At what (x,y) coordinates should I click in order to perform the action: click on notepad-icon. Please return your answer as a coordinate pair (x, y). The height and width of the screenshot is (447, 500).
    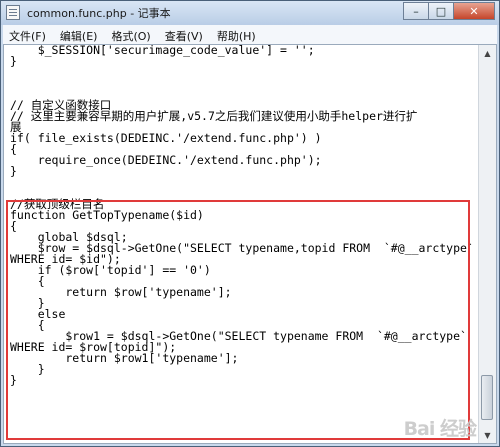
    Looking at the image, I should click on (13, 12).